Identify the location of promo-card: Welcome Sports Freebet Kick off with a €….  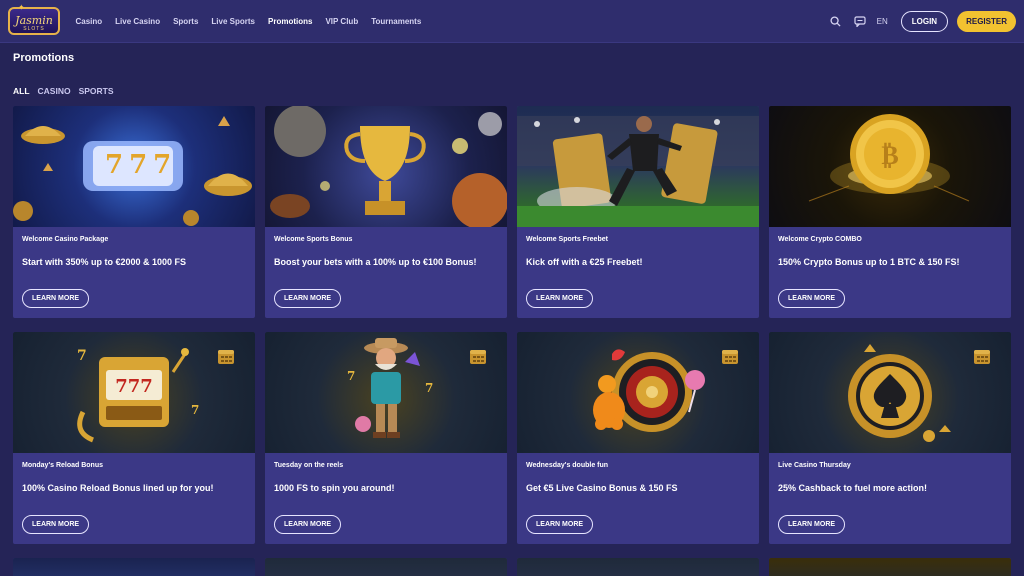
(638, 212).